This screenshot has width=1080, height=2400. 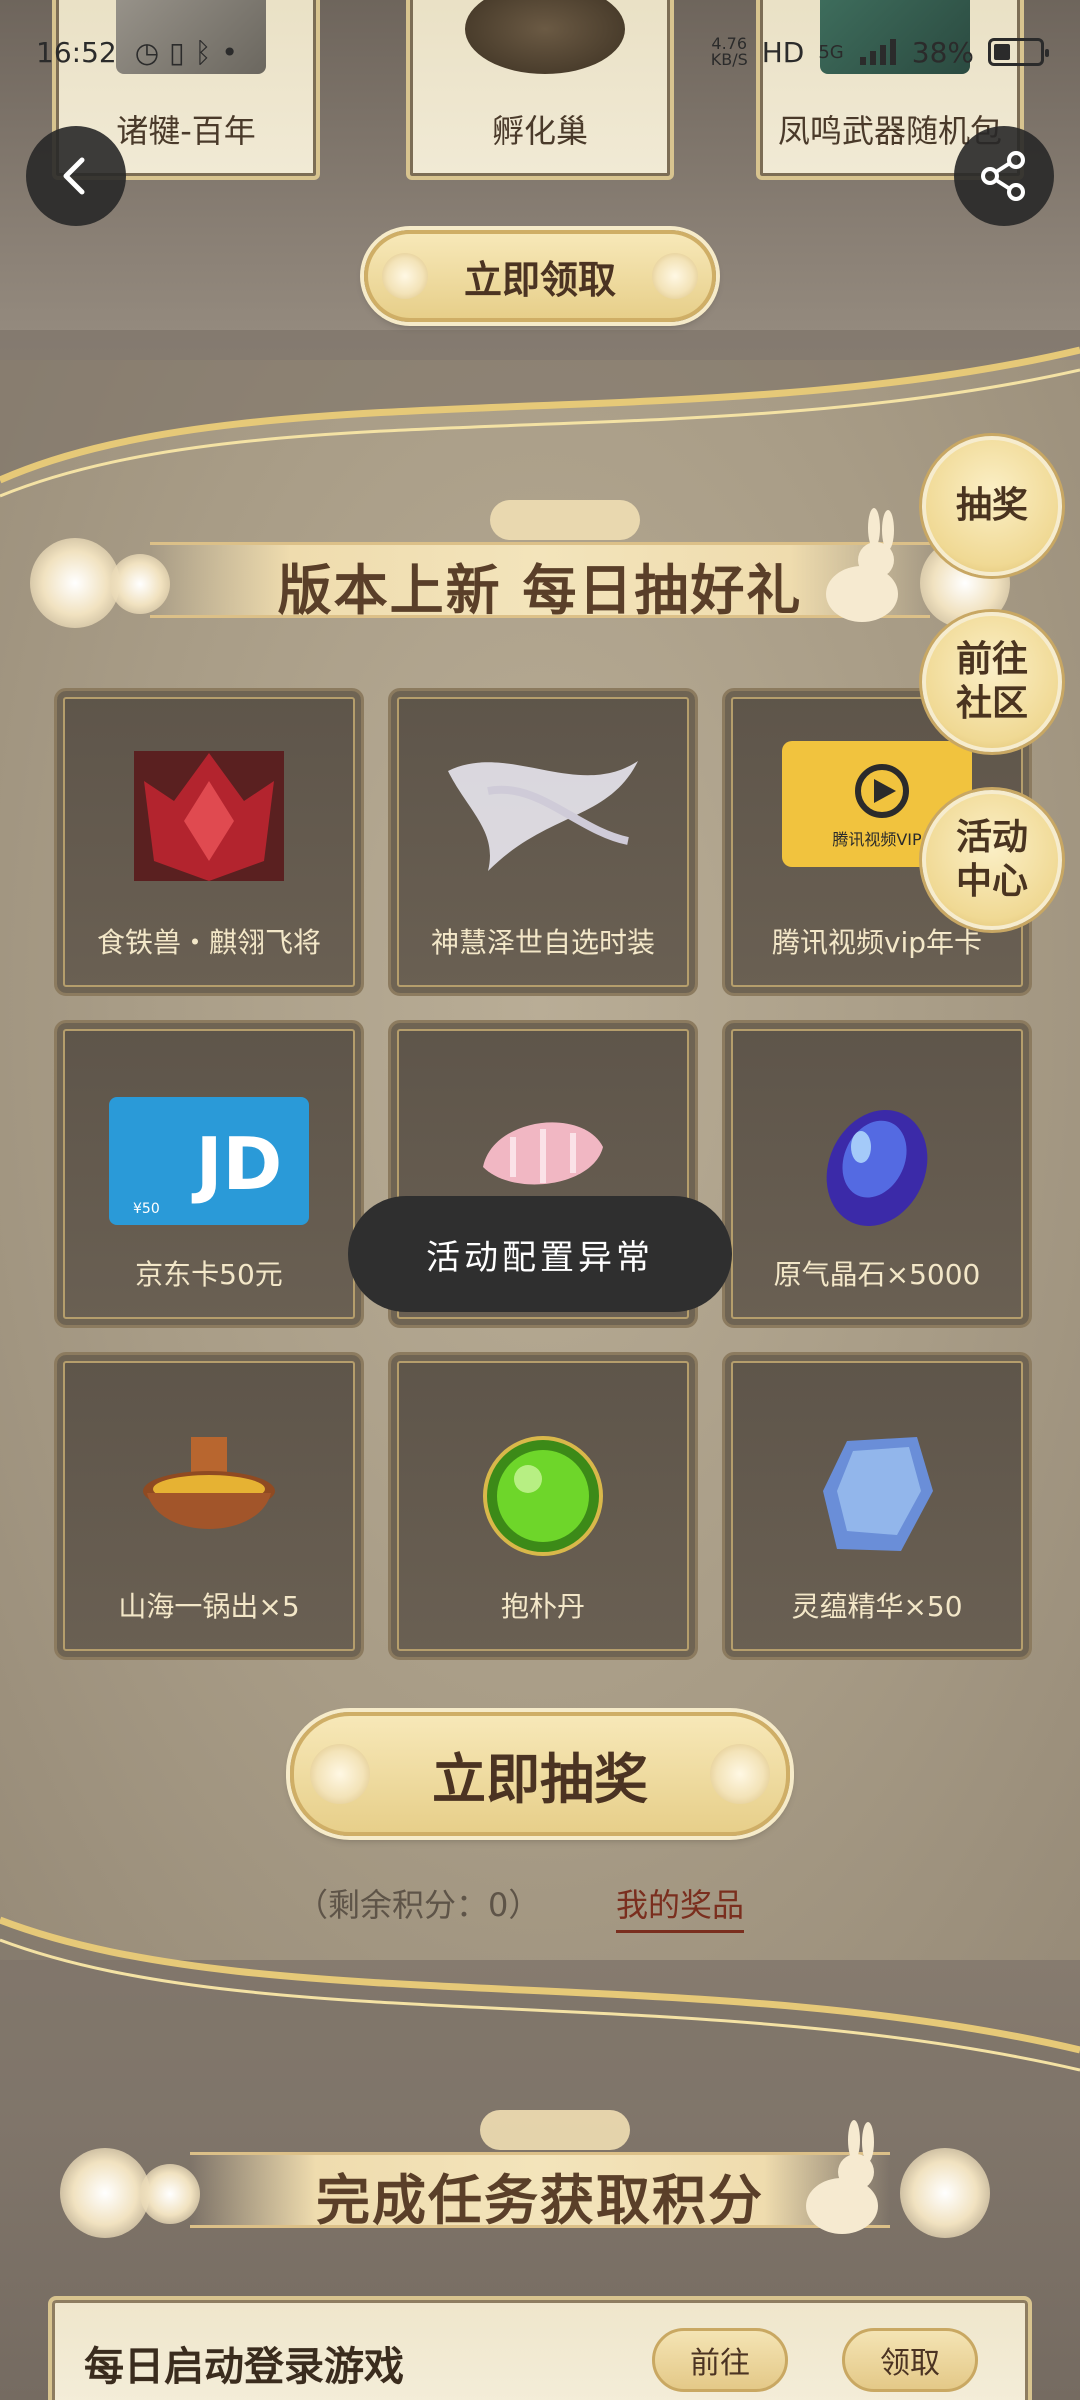 I want to click on green-pill-icon, so click(x=543, y=1496).